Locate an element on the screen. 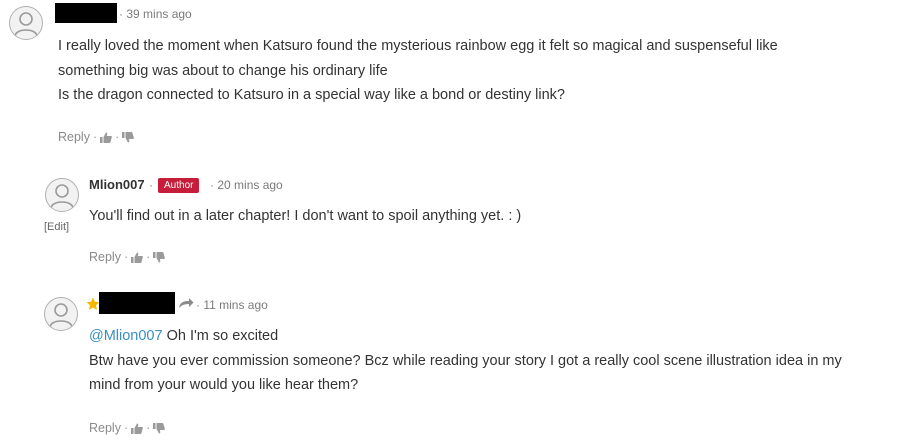 This screenshot has width=908, height=441. edit-link: [Edit] is located at coordinates (56, 227).